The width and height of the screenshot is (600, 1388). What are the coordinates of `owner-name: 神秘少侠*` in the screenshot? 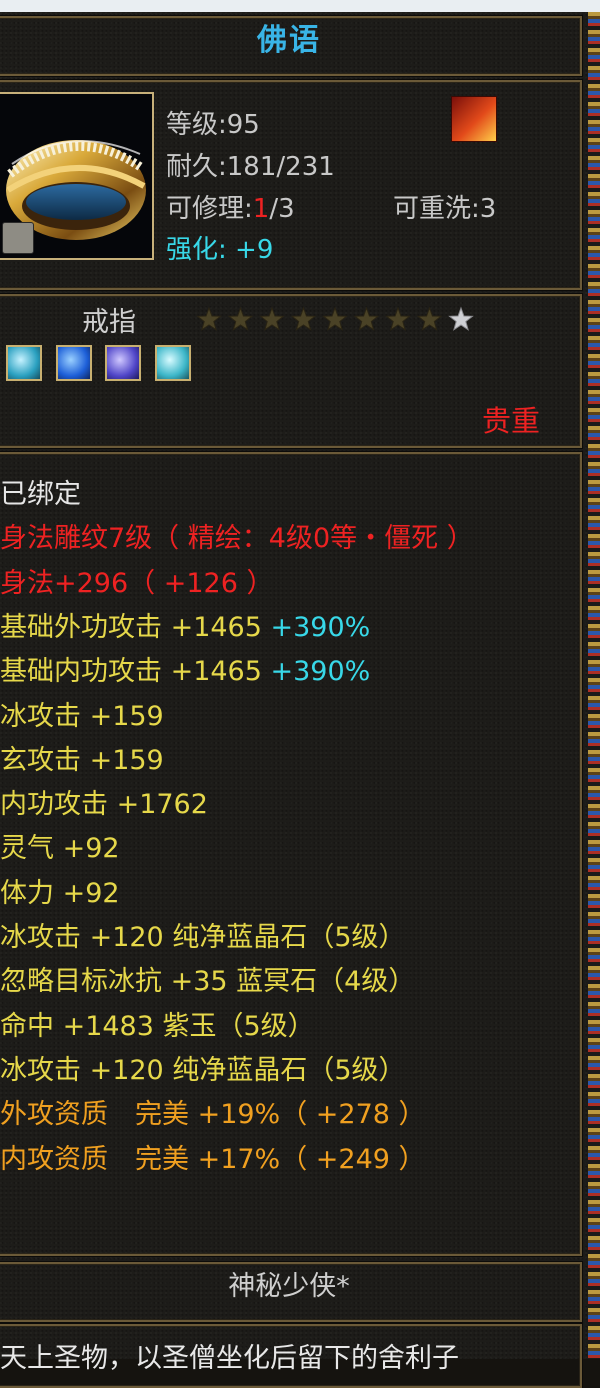 It's located at (289, 1286).